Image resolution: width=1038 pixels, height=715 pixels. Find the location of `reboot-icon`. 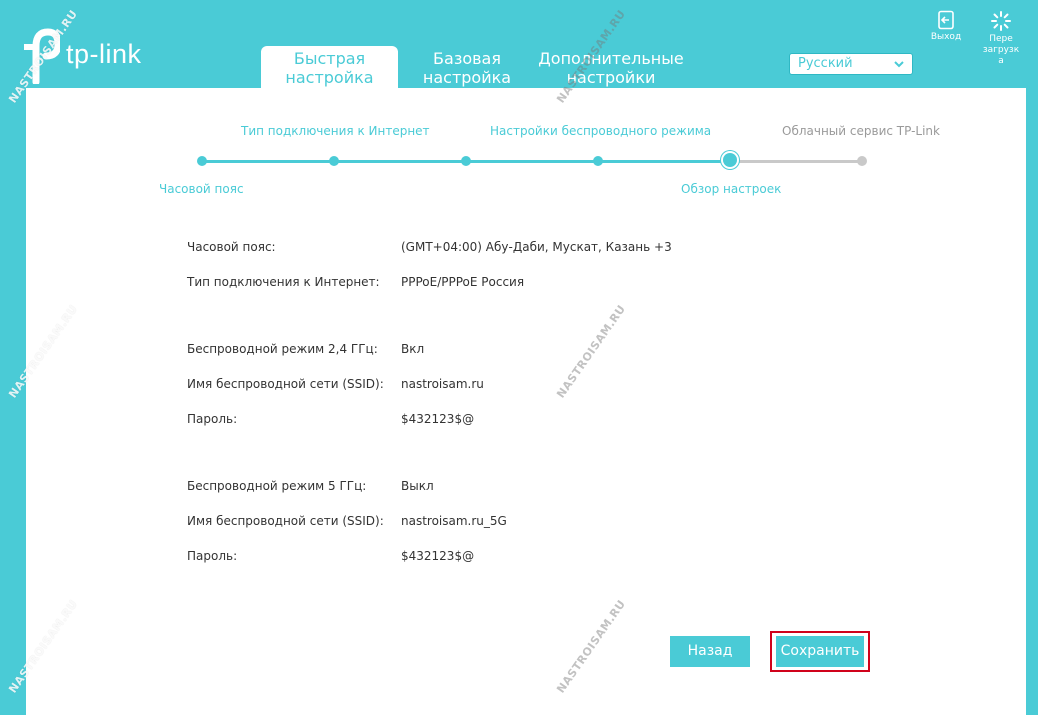

reboot-icon is located at coordinates (1001, 21).